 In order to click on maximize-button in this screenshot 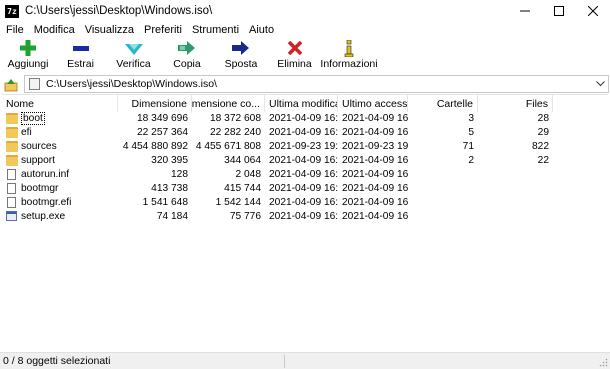, I will do `click(559, 11)`.